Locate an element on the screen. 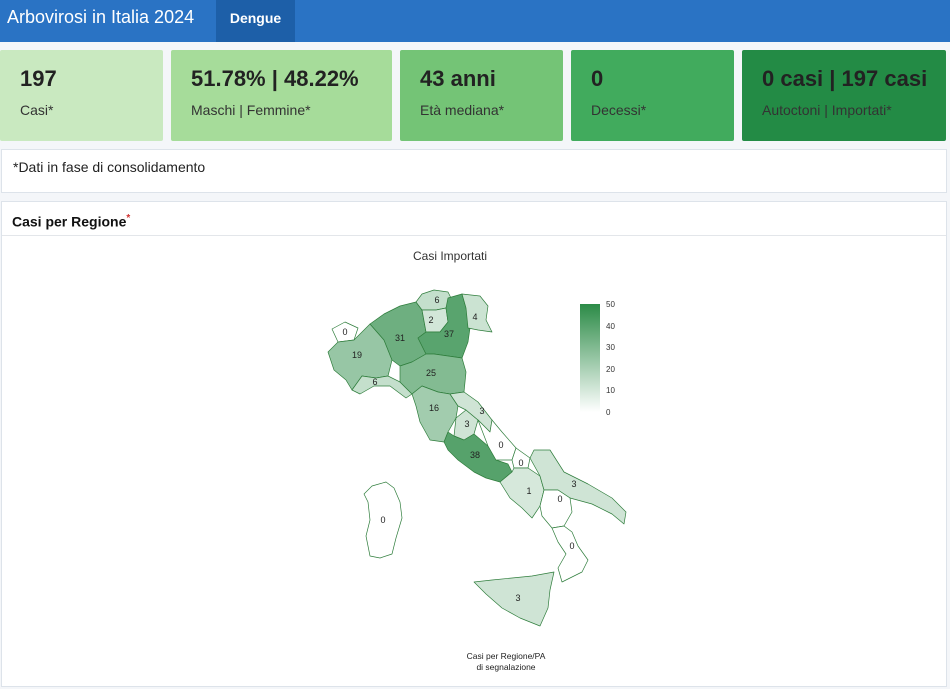 The image size is (950, 689). value-box-decessi: 0 Decessi* is located at coordinates (652, 95).